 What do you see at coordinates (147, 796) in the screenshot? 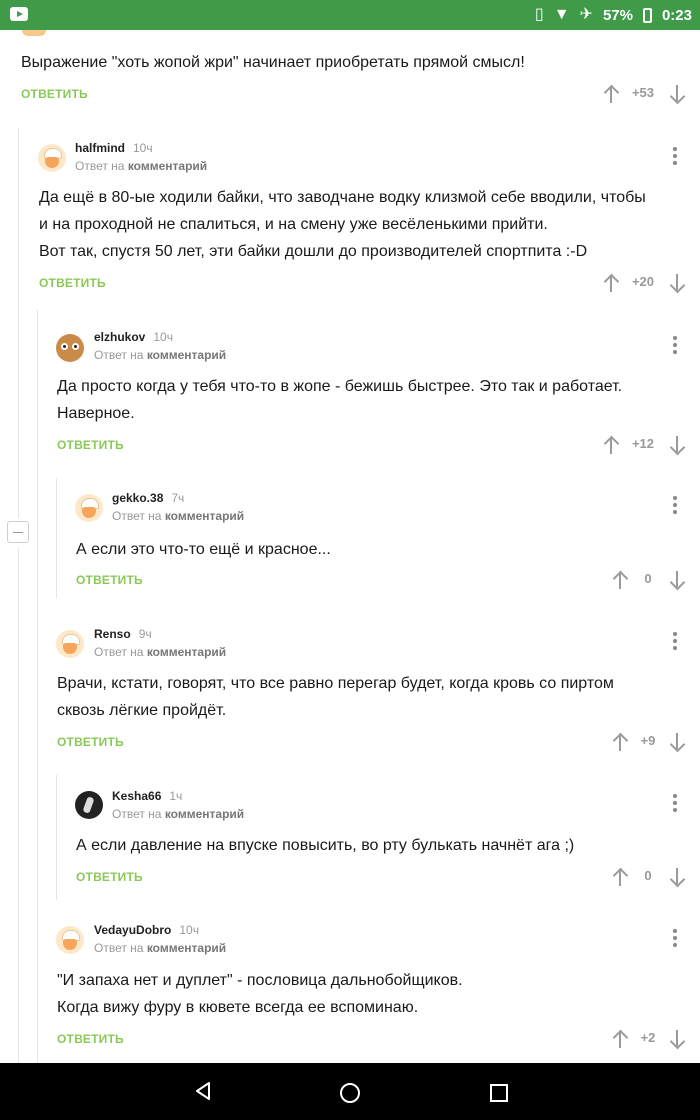
I see `comment-author: Kesha66 1ч` at bounding box center [147, 796].